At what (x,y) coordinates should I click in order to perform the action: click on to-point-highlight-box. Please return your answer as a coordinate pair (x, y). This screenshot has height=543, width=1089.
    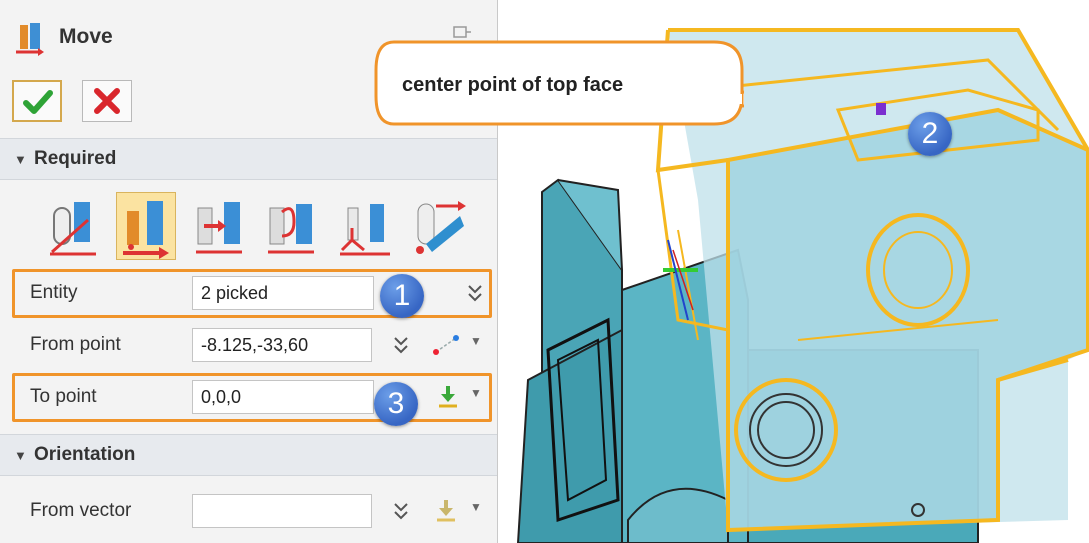
    Looking at the image, I should click on (252, 397).